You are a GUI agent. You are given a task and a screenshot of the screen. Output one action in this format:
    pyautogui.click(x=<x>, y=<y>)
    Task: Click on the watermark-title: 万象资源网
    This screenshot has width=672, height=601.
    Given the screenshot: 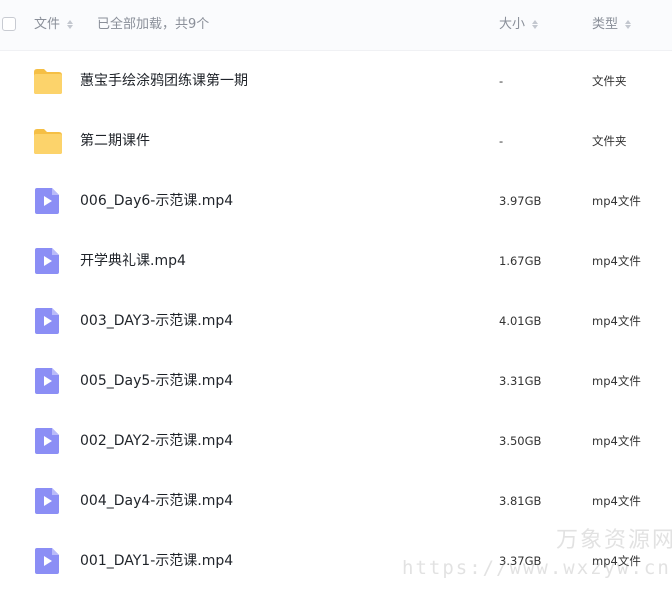 What is the action you would take?
    pyautogui.click(x=614, y=540)
    